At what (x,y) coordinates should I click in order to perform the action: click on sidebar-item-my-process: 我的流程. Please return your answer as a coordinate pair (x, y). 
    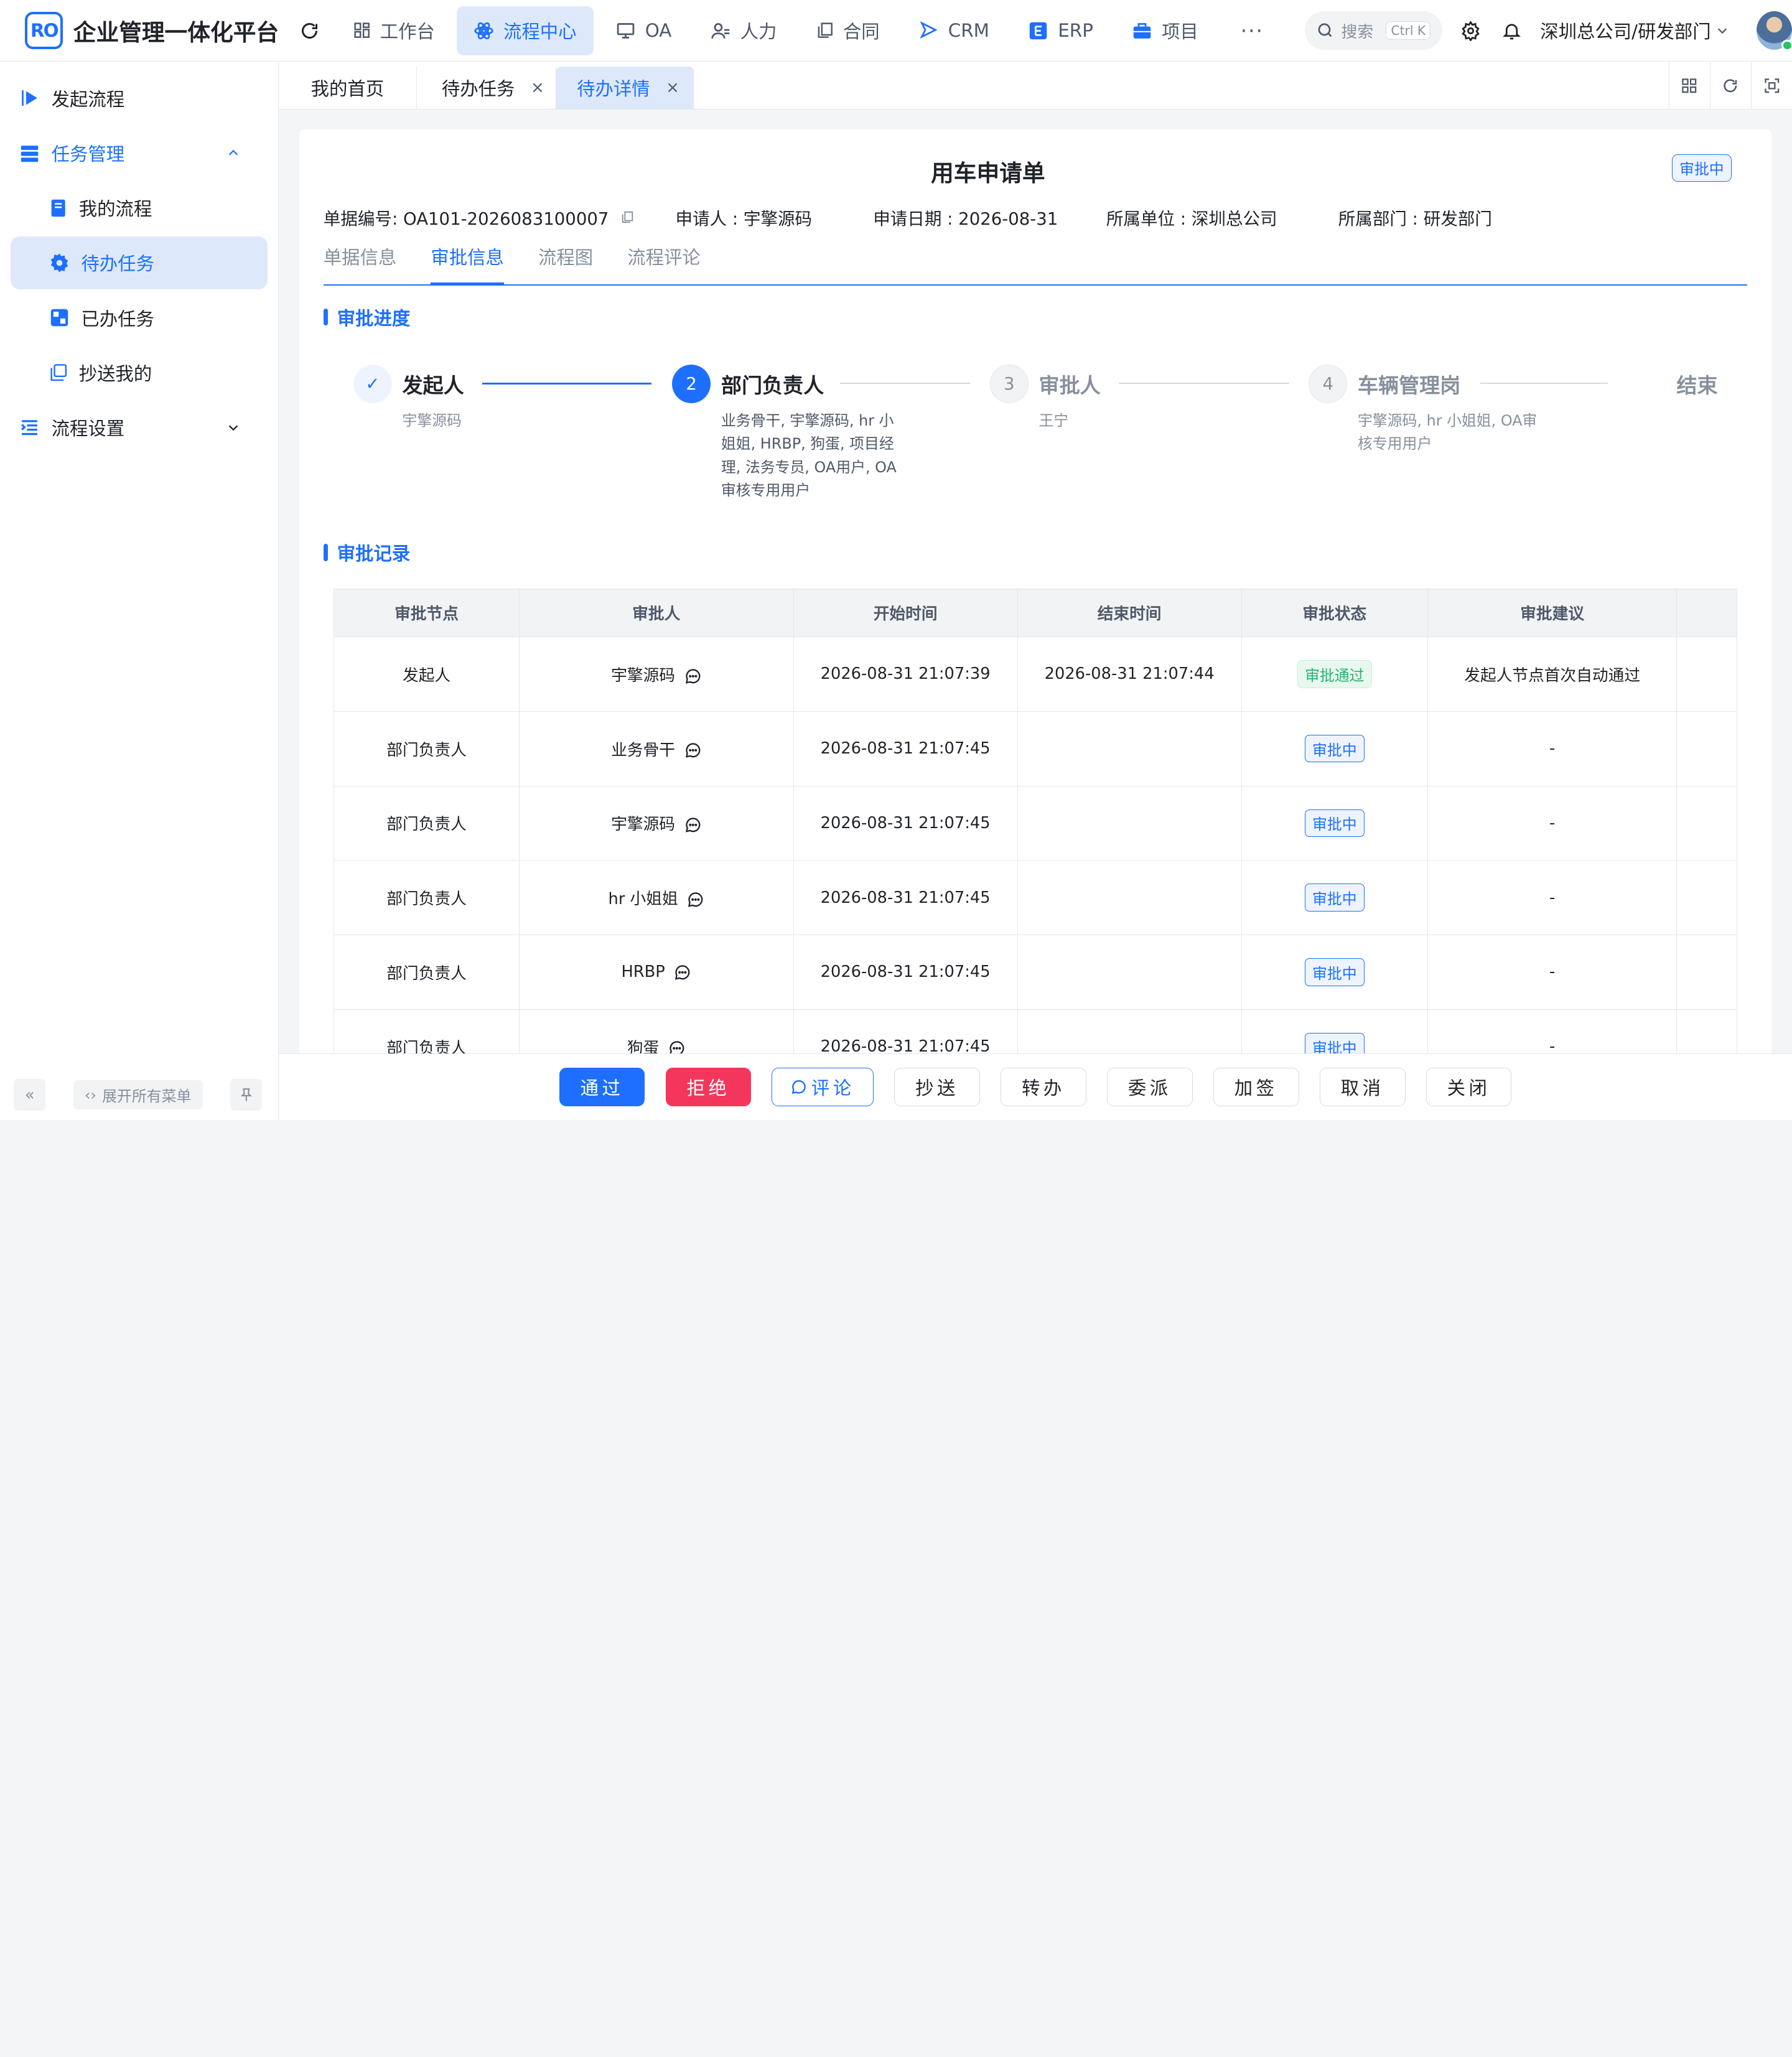
    Looking at the image, I should click on (139, 208).